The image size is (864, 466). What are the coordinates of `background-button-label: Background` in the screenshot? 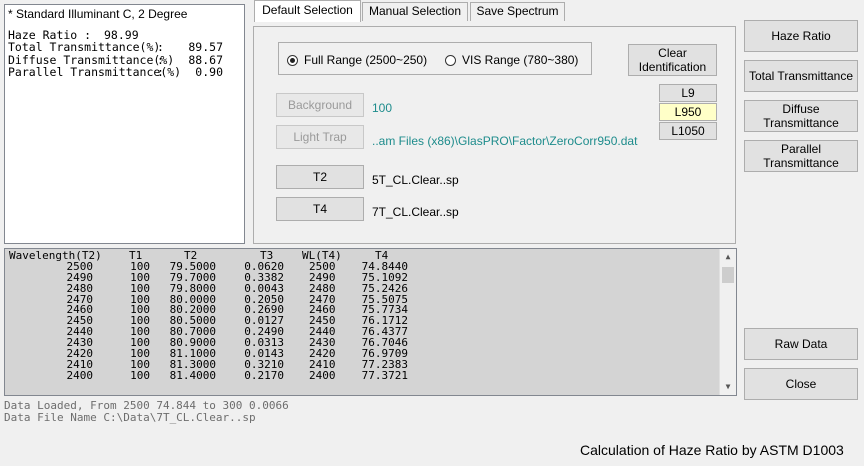 It's located at (320, 105).